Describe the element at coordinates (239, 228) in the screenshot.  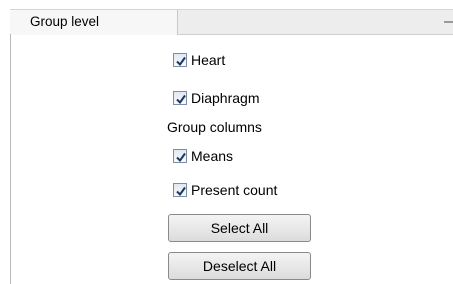
I see `select-all-button: Select All` at that location.